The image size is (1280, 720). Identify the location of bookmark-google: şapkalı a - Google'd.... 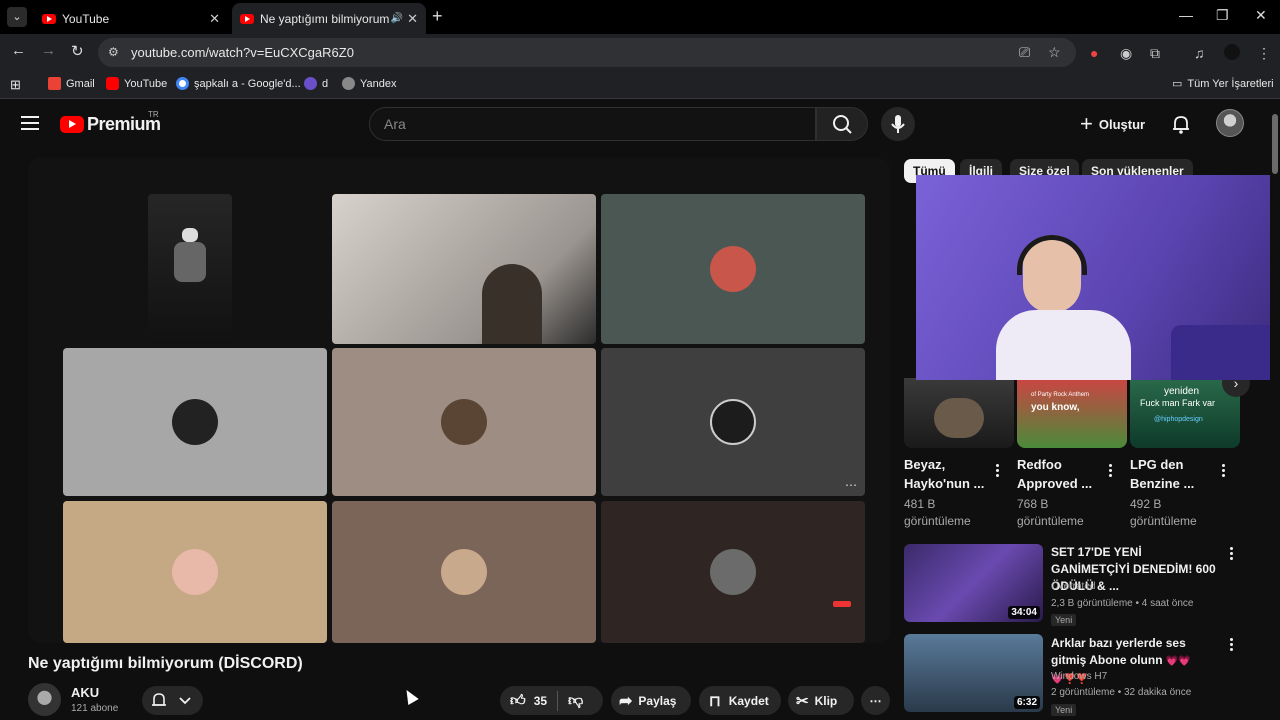
(238, 83).